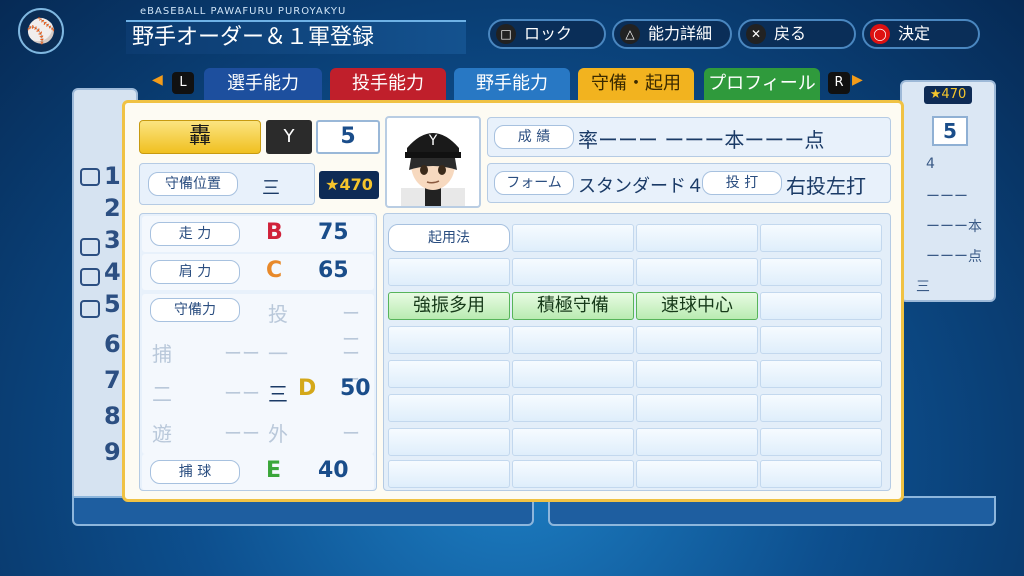 Image resolution: width=1024 pixels, height=576 pixels. Describe the element at coordinates (195, 472) in the screenshot. I see `catch-label: 捕 球` at that location.